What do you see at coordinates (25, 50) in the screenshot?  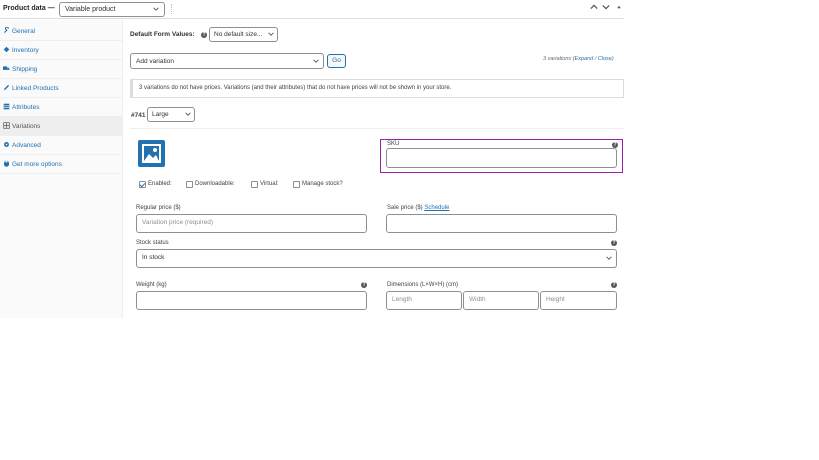 I see `tab-inventory-label: Inventory` at bounding box center [25, 50].